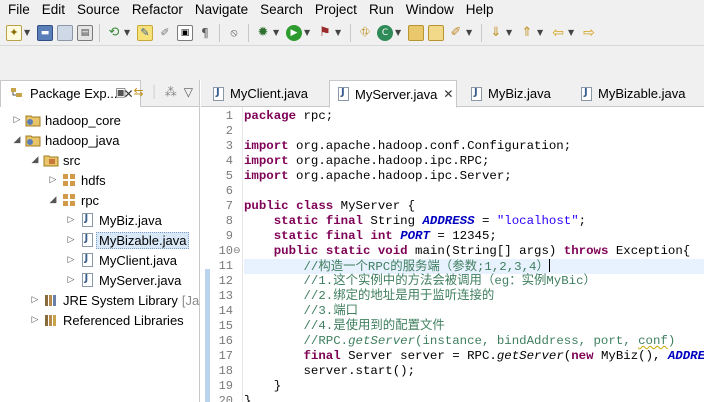 This screenshot has width=704, height=402. What do you see at coordinates (28, 32) in the screenshot?
I see `new-dropdown-icon: ▼` at bounding box center [28, 32].